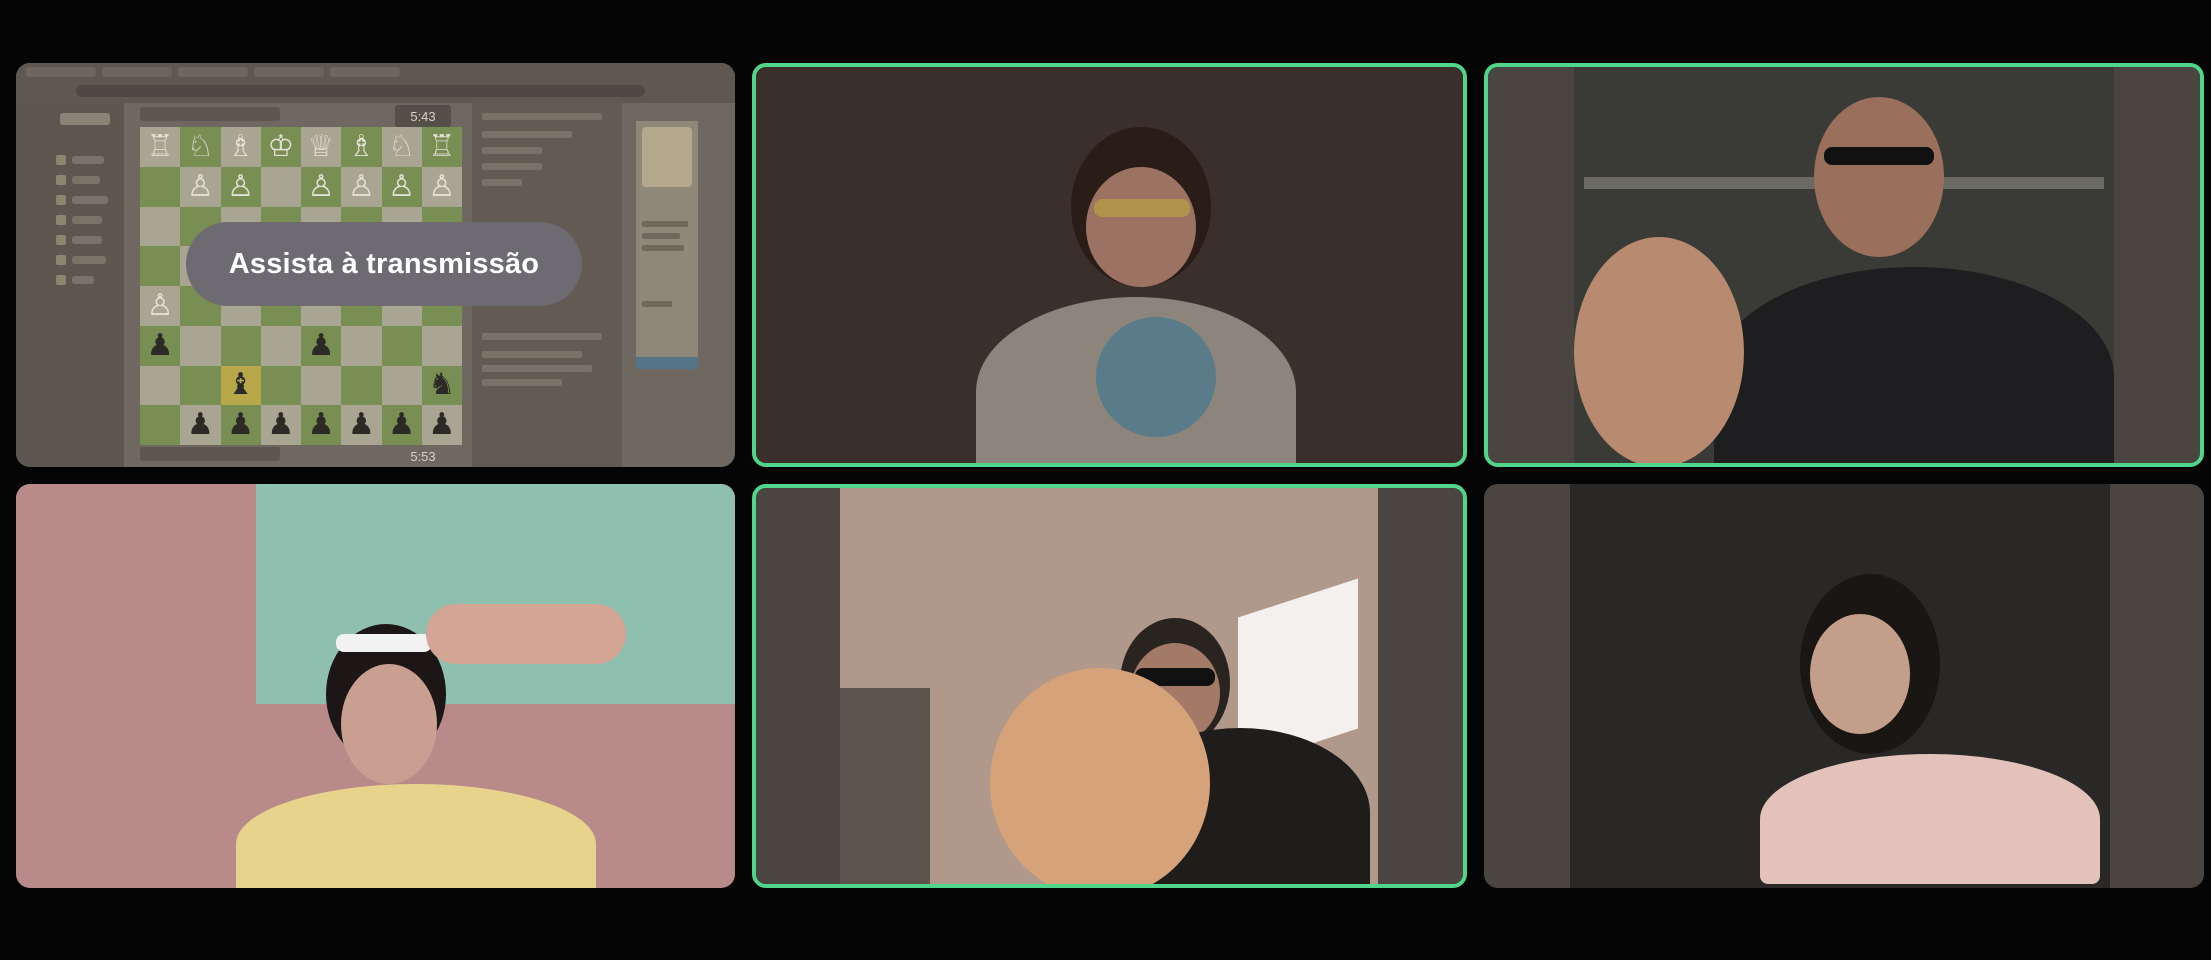 This screenshot has height=960, width=2211. What do you see at coordinates (85, 119) in the screenshot?
I see `site-logo` at bounding box center [85, 119].